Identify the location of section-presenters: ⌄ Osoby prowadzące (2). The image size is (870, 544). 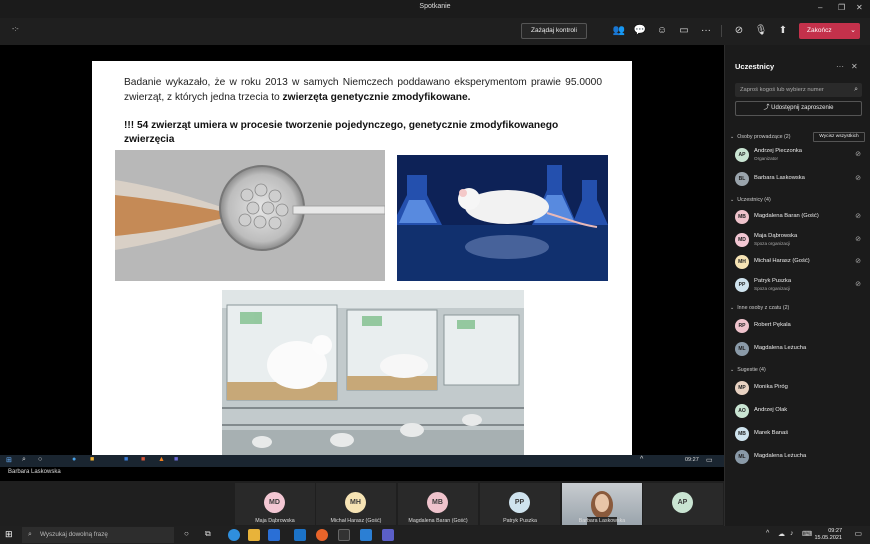
(760, 137).